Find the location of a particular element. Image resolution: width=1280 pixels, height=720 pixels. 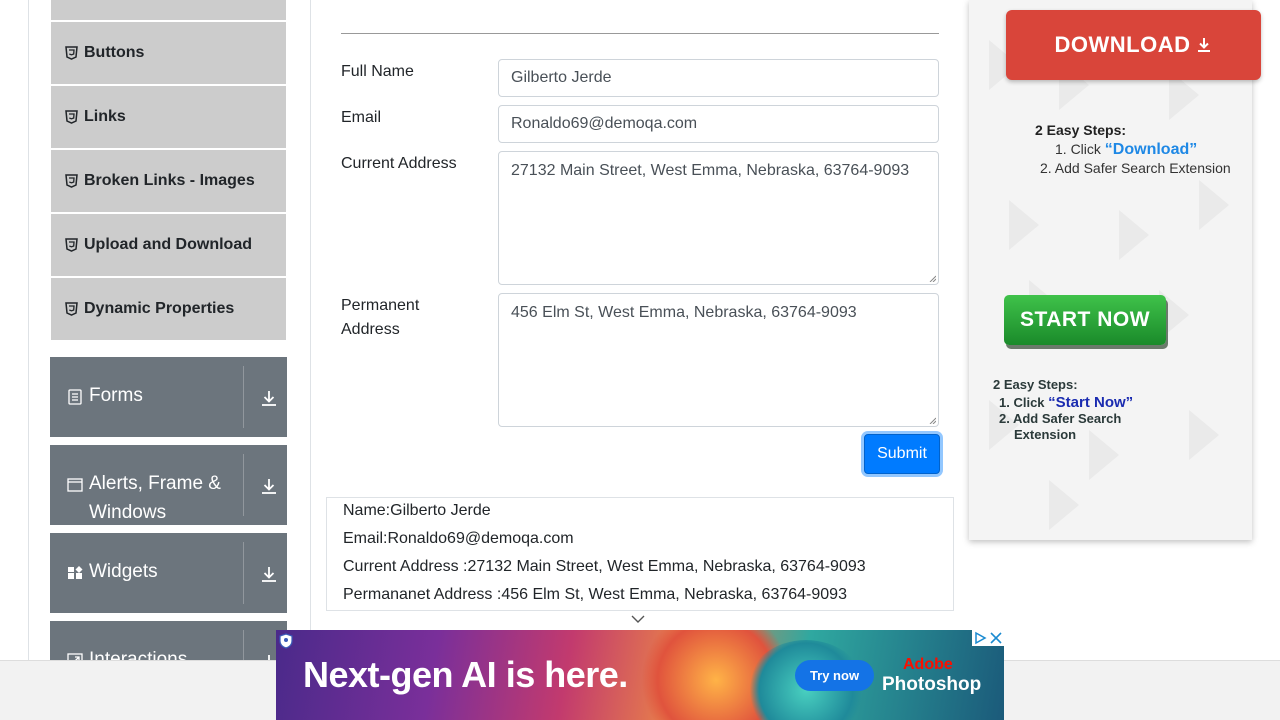

permanent-address-label-line1: Permanent is located at coordinates (380, 305).